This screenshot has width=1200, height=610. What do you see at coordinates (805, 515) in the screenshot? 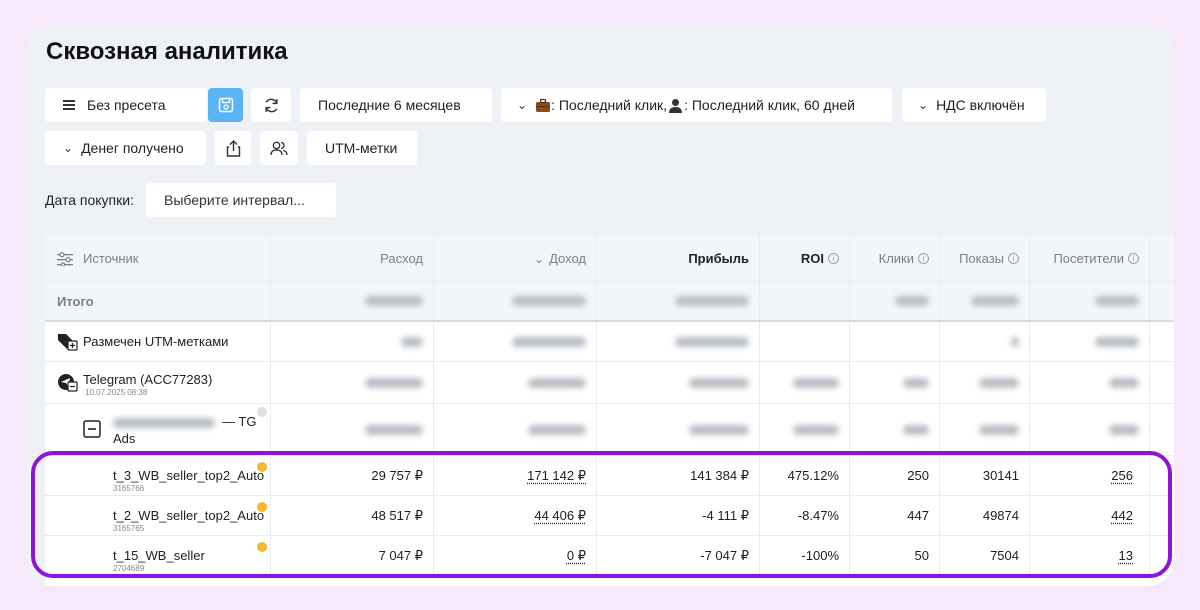
I see `roi-cell: -8.47%` at bounding box center [805, 515].